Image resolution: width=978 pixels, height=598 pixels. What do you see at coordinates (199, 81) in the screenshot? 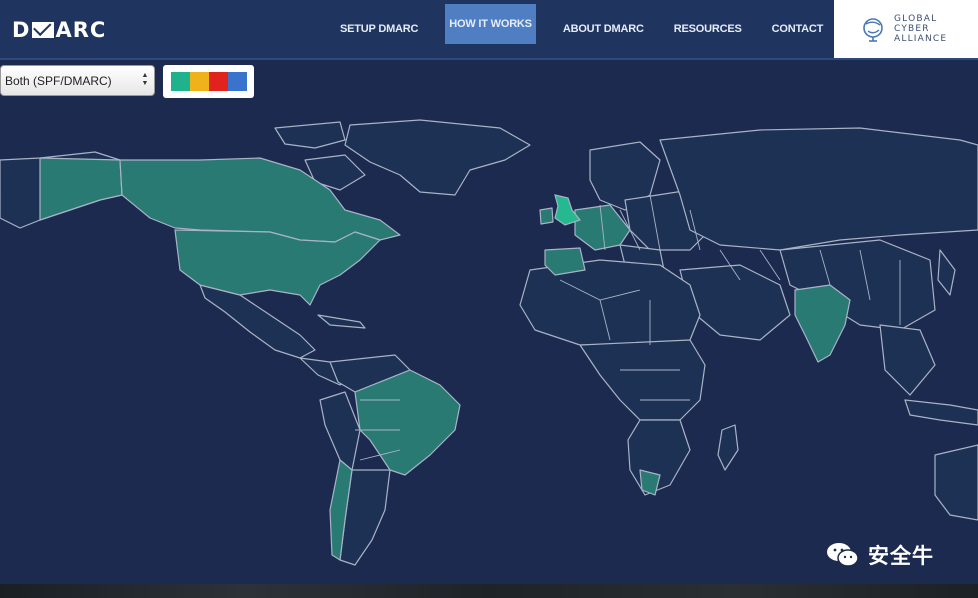
I see `legend-swatch-yellow` at bounding box center [199, 81].